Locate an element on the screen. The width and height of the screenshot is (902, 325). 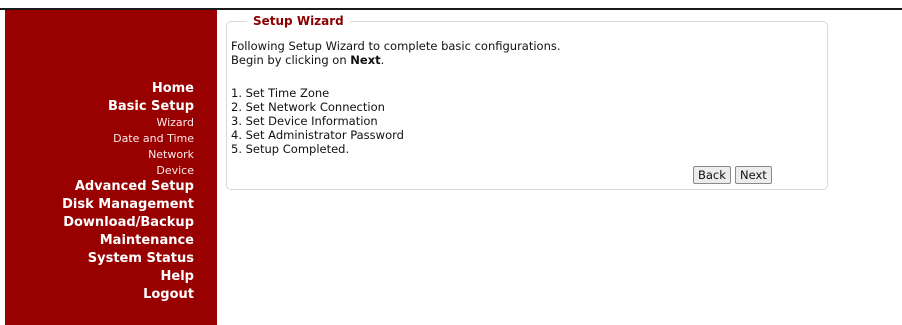
begin-prefix: Begin by clicking on is located at coordinates (291, 60).